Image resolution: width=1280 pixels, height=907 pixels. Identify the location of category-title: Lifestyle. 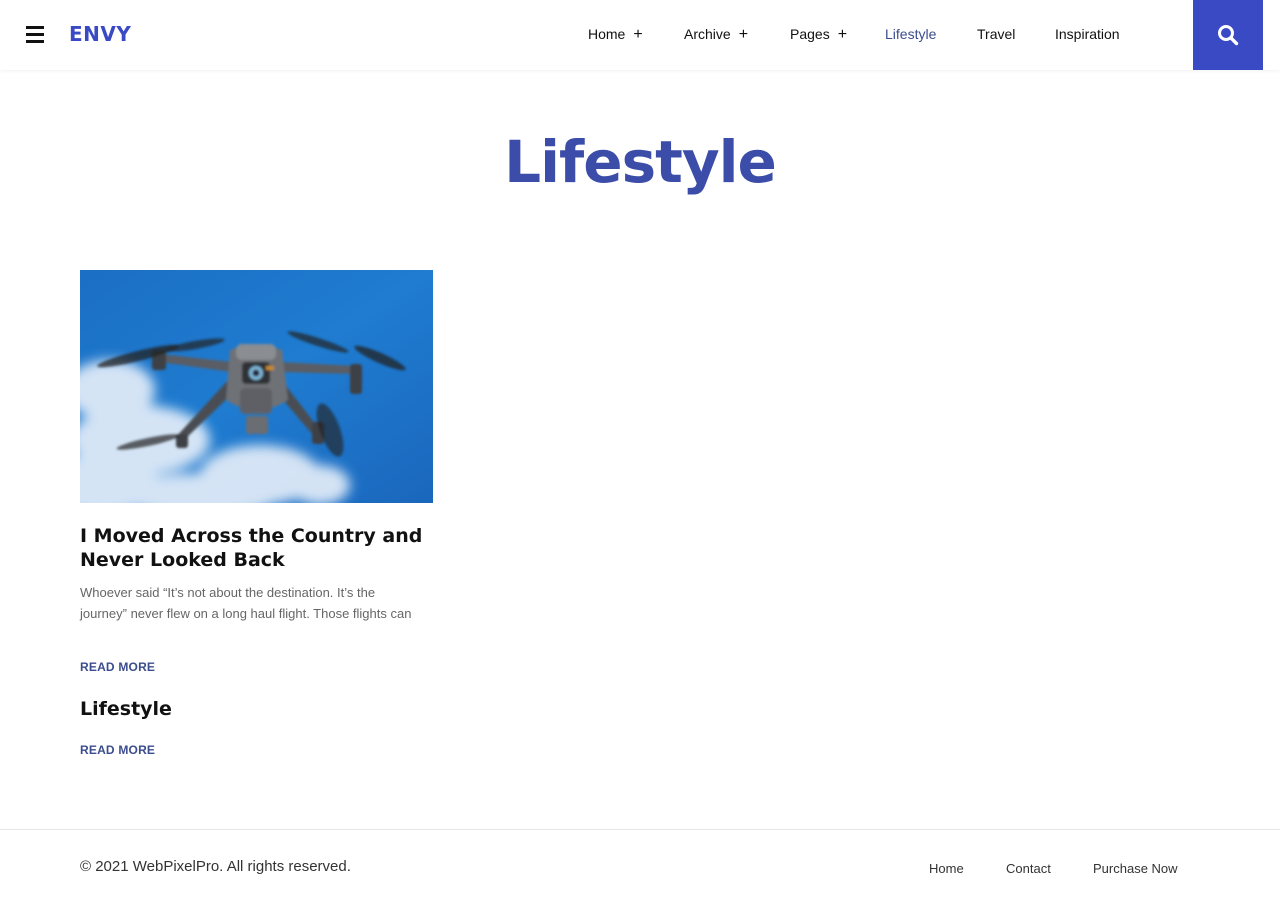
(126, 709).